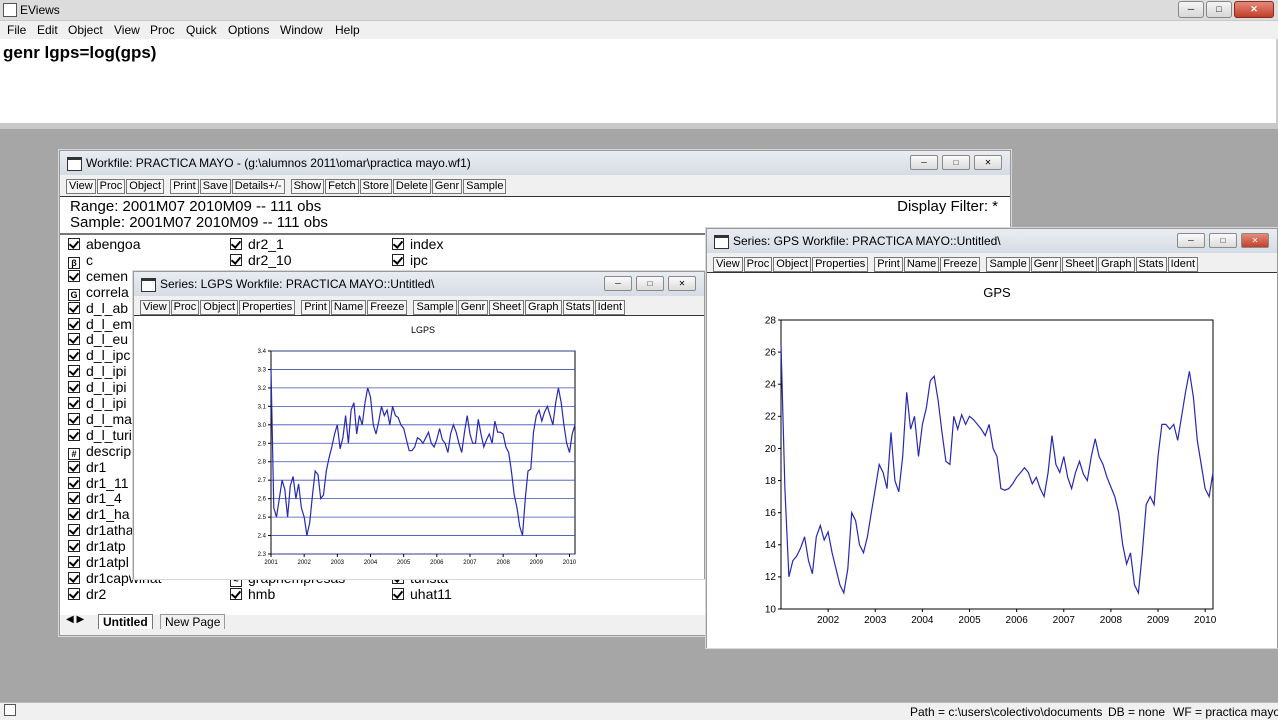 This screenshot has width=1278, height=720. What do you see at coordinates (80, 260) in the screenshot?
I see `workfile-object-item: βc` at bounding box center [80, 260].